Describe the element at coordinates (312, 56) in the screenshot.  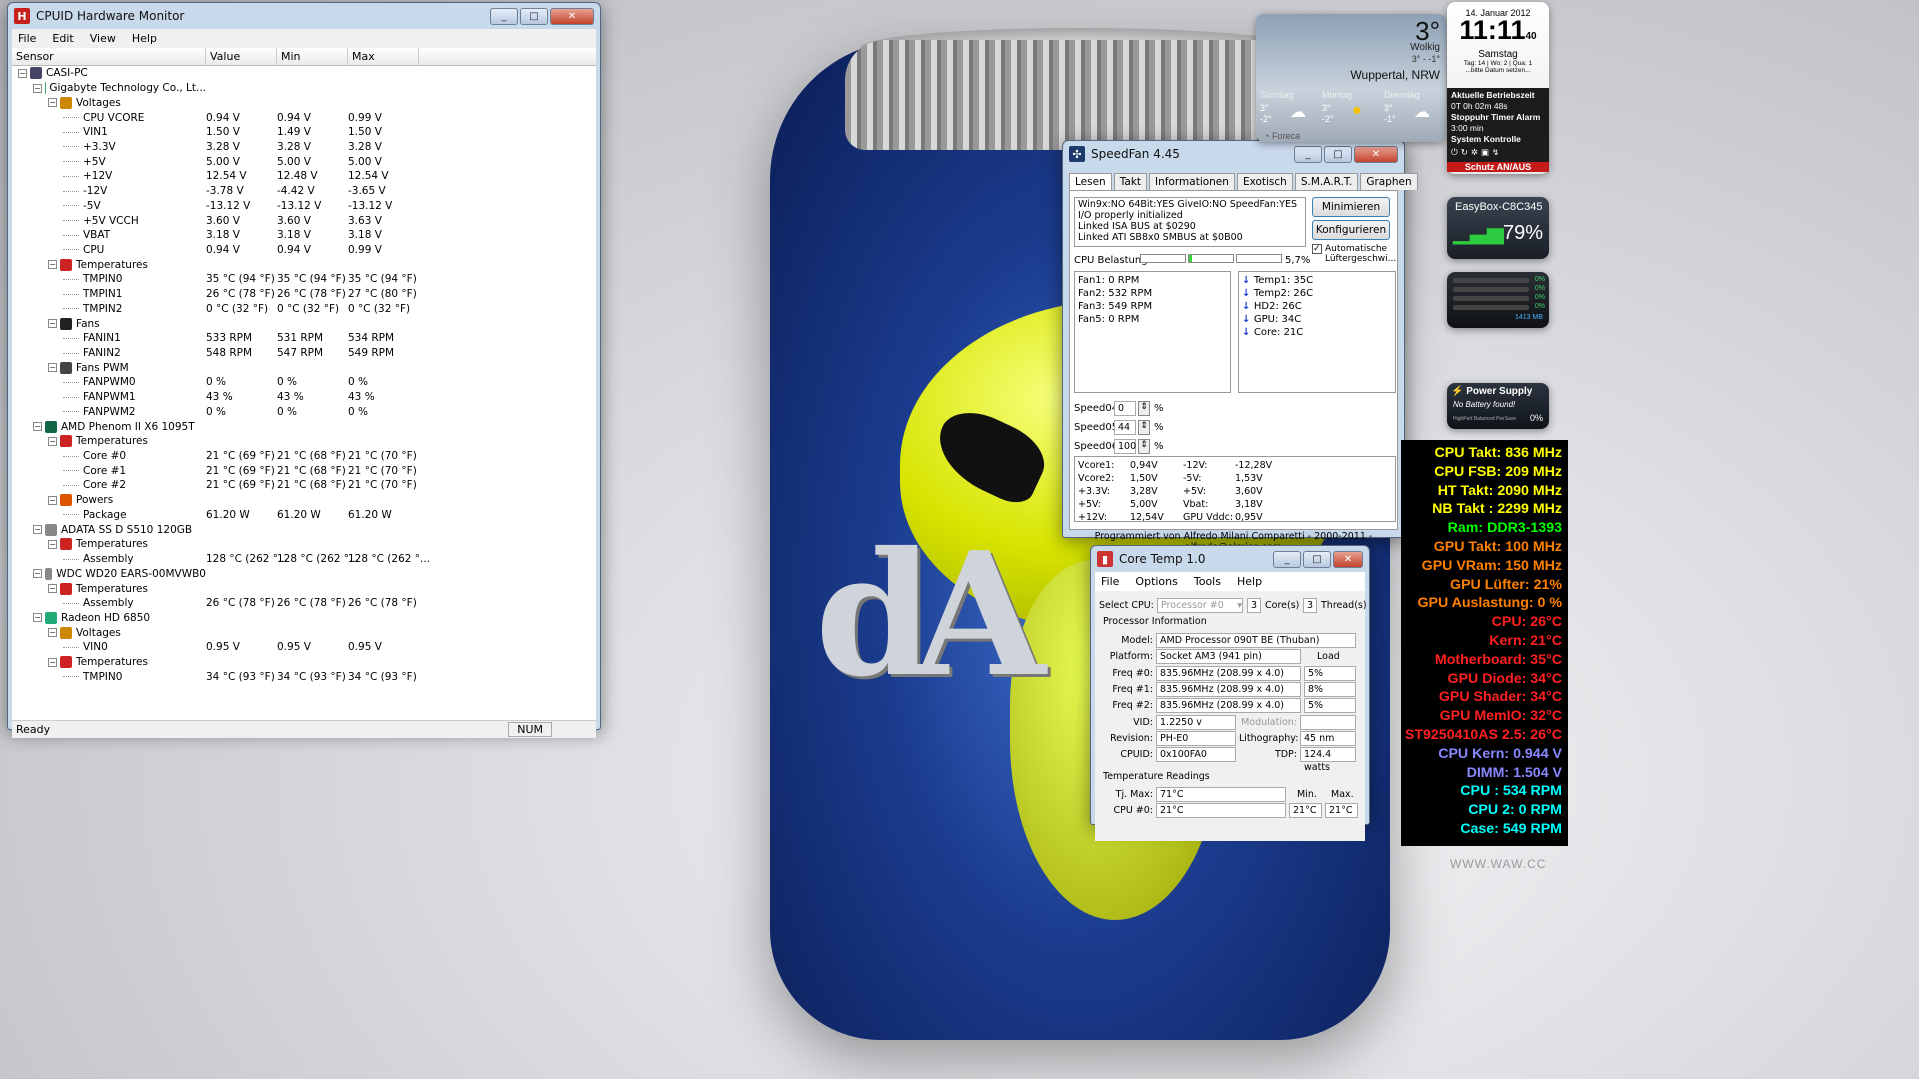
I see `col-min: Min` at that location.